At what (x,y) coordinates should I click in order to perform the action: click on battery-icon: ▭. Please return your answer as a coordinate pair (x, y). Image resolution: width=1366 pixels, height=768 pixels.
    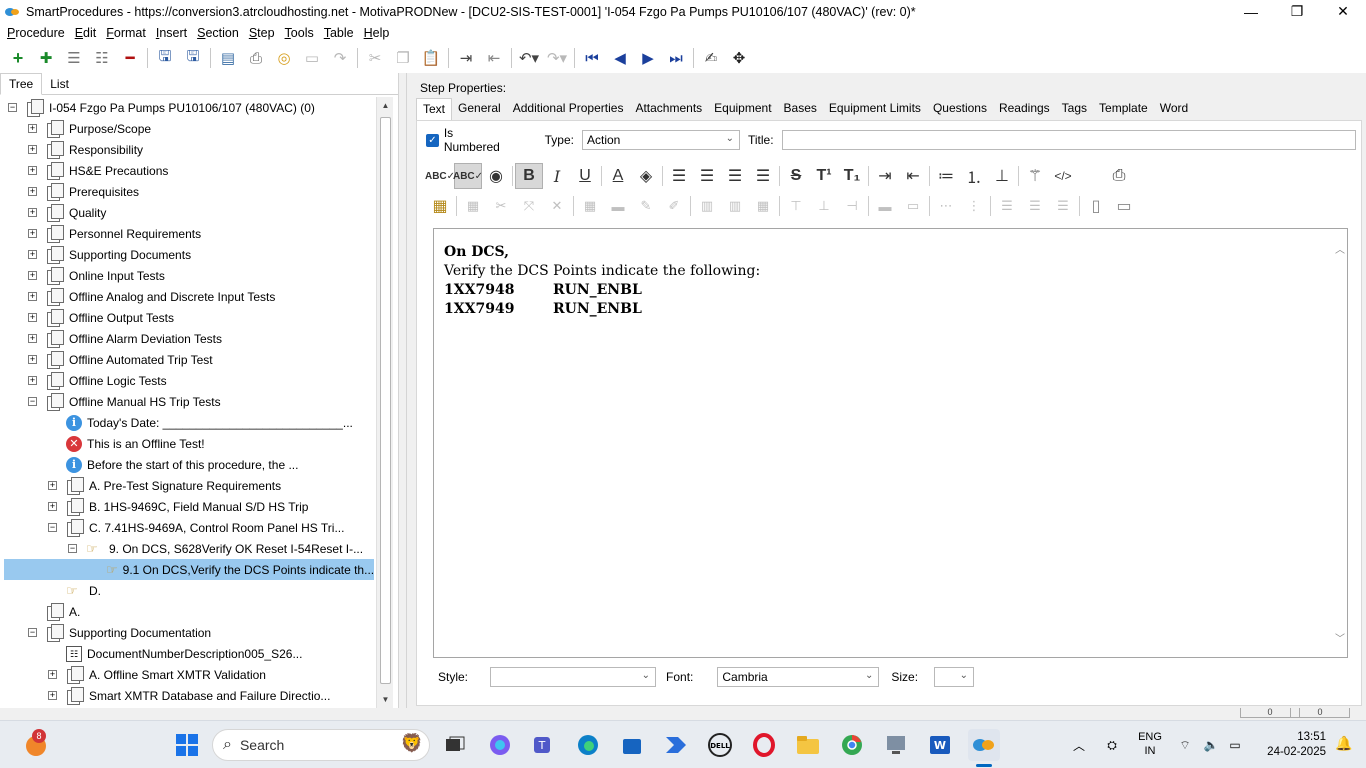
    Looking at the image, I should click on (1235, 745).